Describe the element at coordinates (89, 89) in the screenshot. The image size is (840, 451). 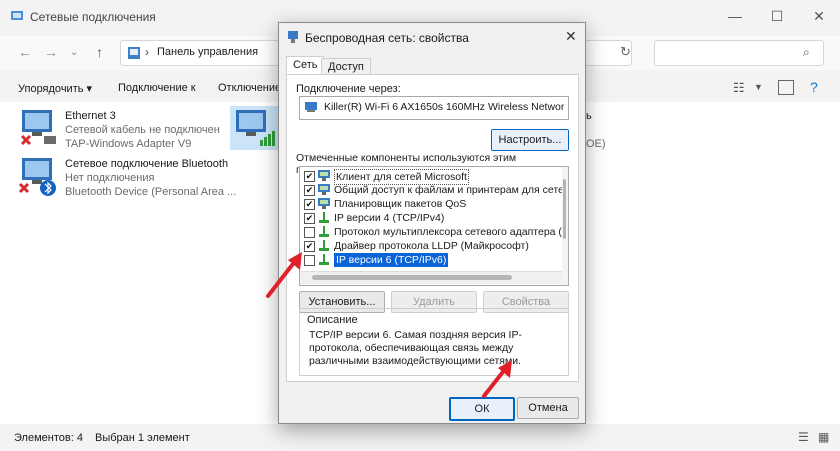
I see `chevron-down-icon: ▾` at that location.